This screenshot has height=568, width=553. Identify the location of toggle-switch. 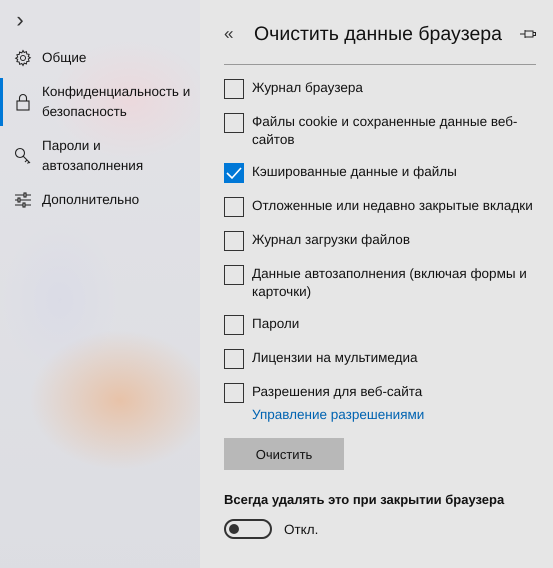
(248, 529).